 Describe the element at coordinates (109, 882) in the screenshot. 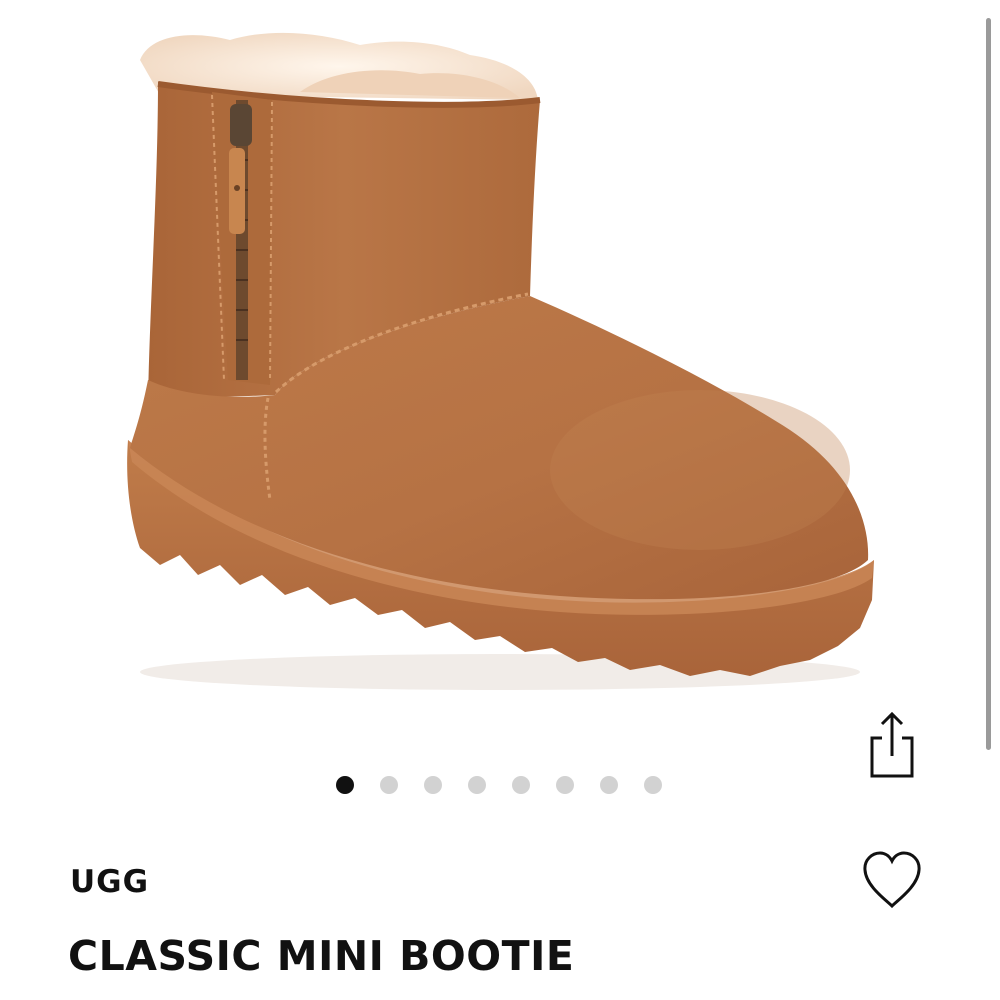

I see `brand-name: UGG` at that location.